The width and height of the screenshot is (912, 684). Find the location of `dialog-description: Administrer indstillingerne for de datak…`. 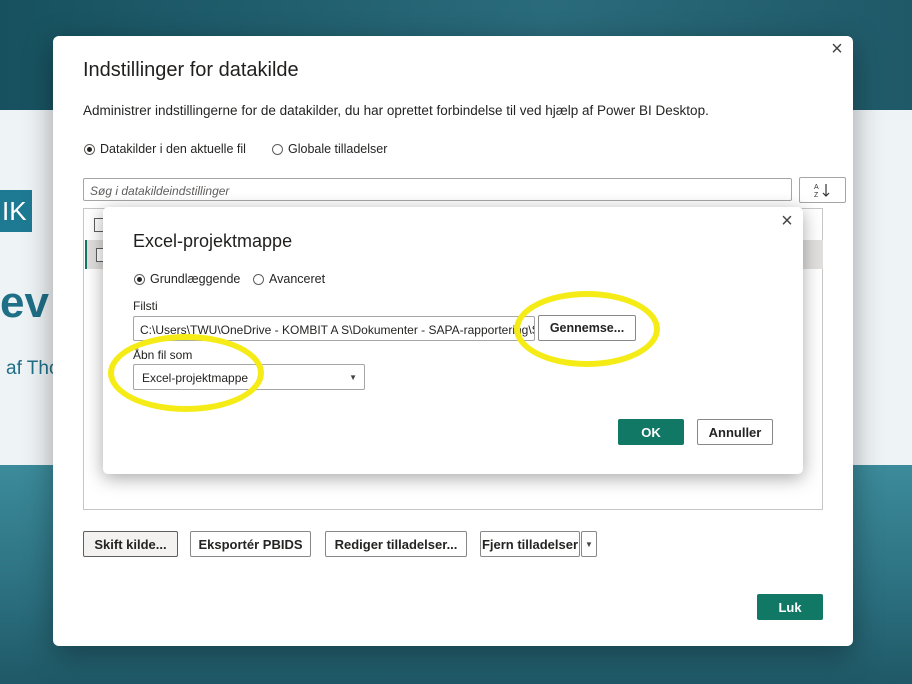

dialog-description: Administrer indstillingerne for de datak… is located at coordinates (396, 110).